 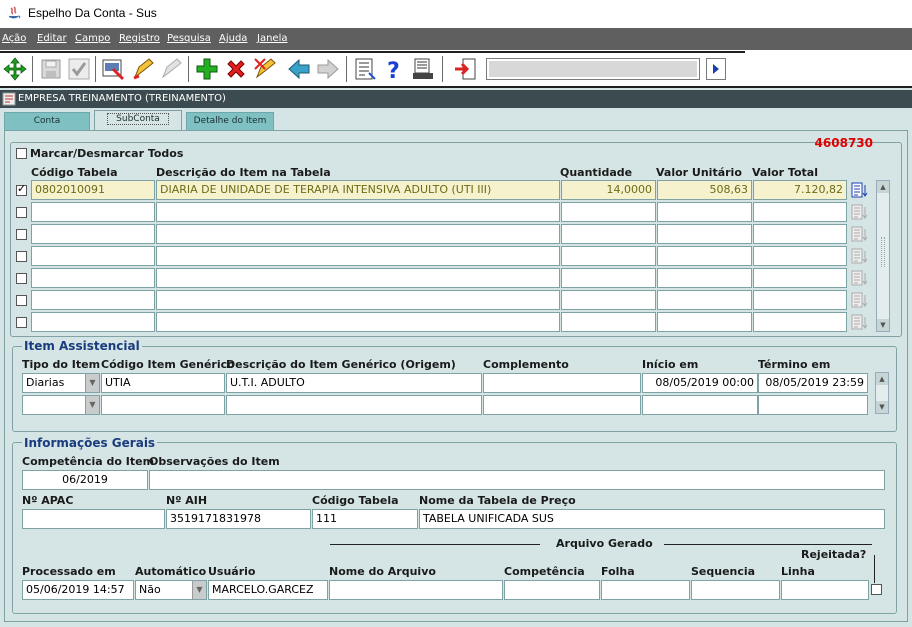 What do you see at coordinates (85, 480) in the screenshot?
I see `competencia-field: 06/2019` at bounding box center [85, 480].